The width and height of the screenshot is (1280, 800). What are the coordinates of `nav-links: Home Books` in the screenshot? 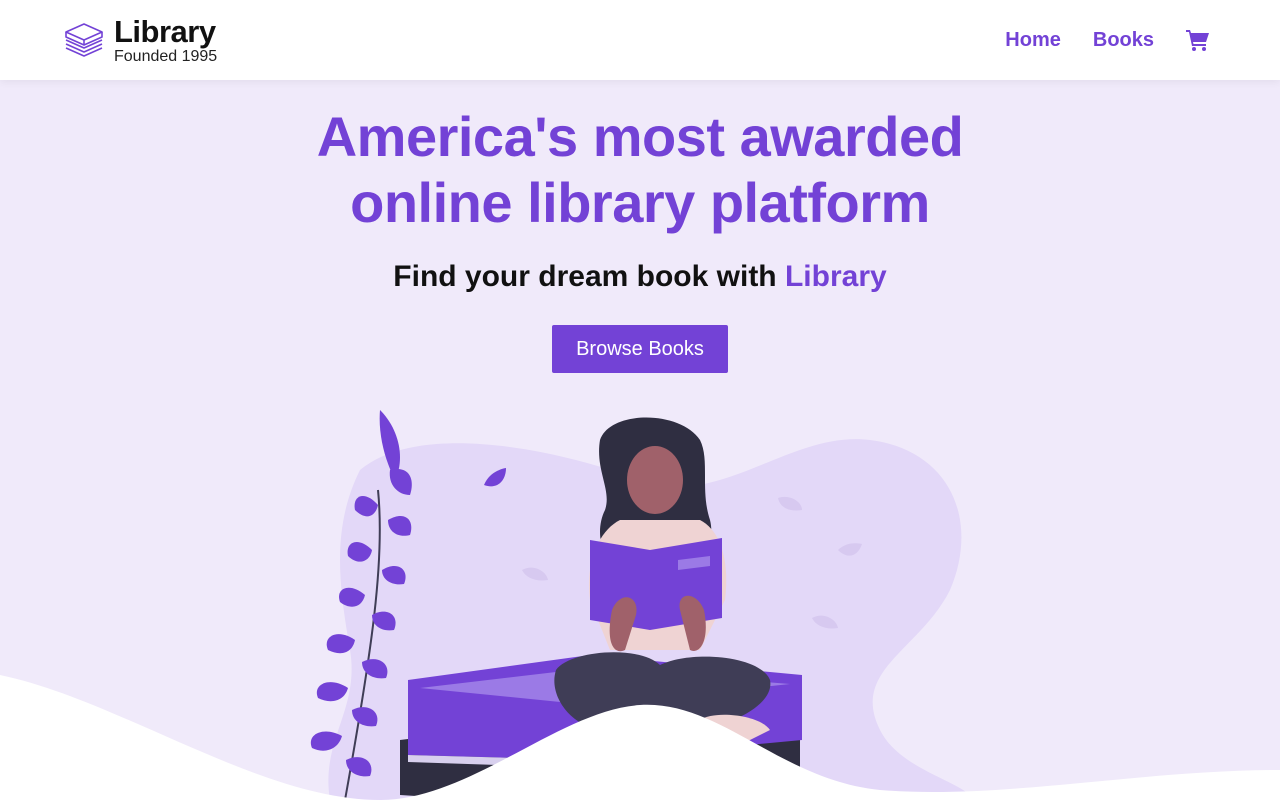 It's located at (1107, 40).